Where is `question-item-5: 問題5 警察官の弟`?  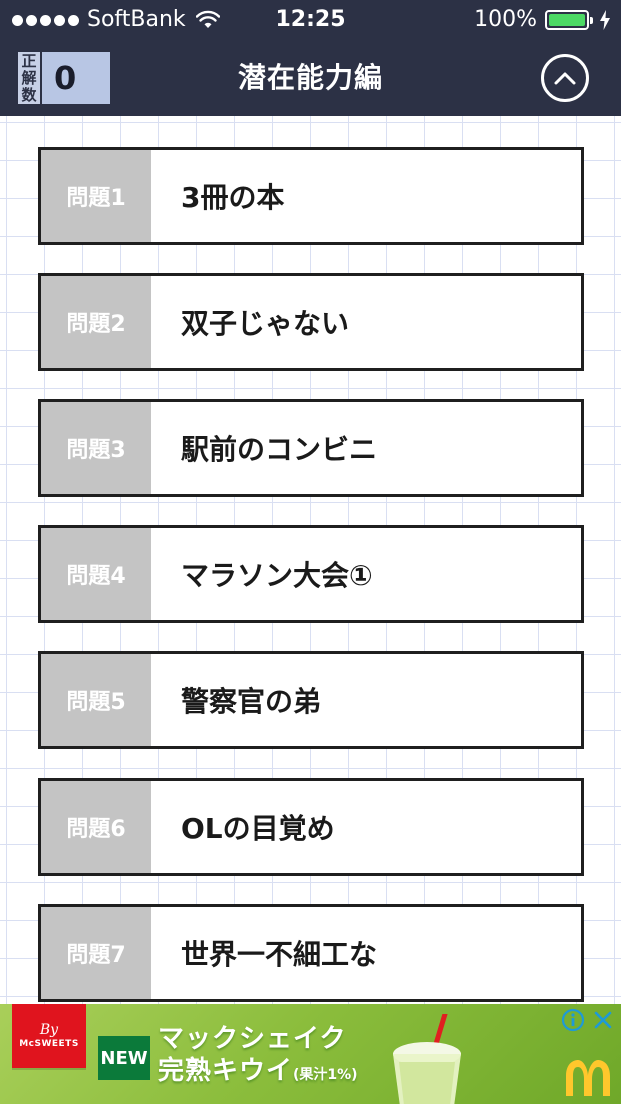 question-item-5: 問題5 警察官の弟 is located at coordinates (311, 700).